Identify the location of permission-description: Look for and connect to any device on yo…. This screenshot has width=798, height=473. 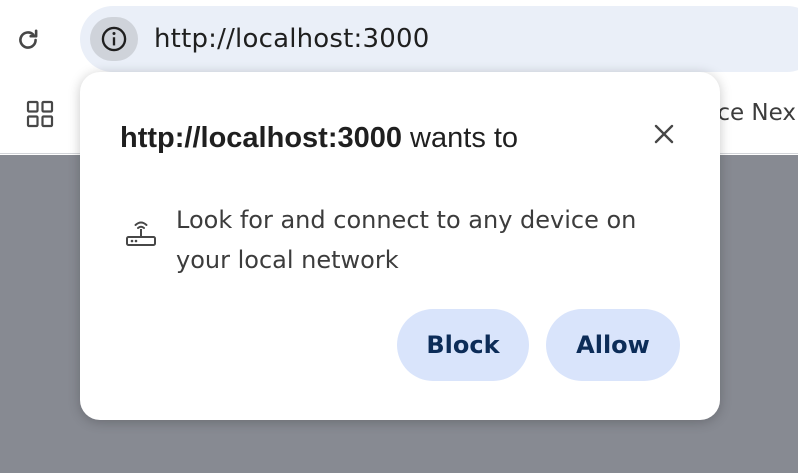
(406, 240).